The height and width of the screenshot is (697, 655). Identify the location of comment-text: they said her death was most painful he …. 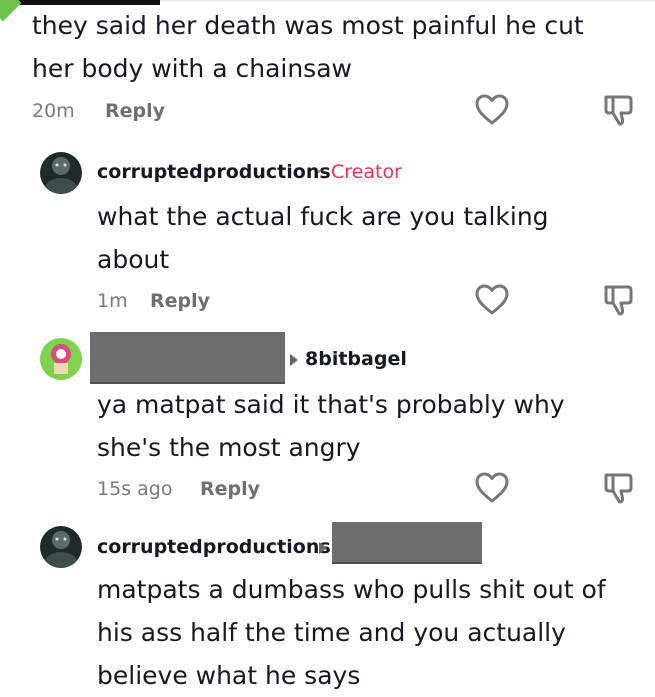
(308, 47).